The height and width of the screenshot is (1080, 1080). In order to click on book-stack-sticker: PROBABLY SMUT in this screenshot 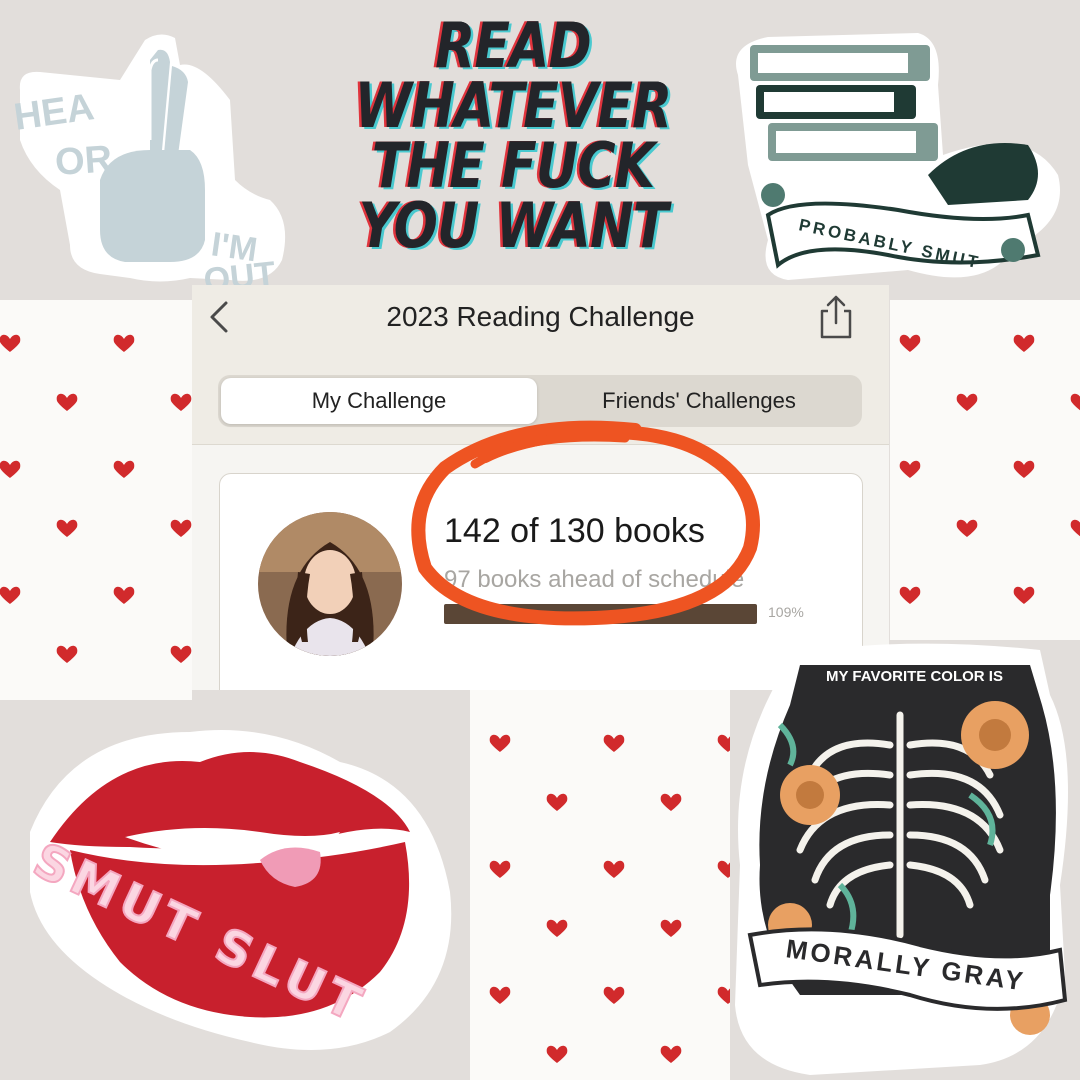, I will do `click(898, 156)`.